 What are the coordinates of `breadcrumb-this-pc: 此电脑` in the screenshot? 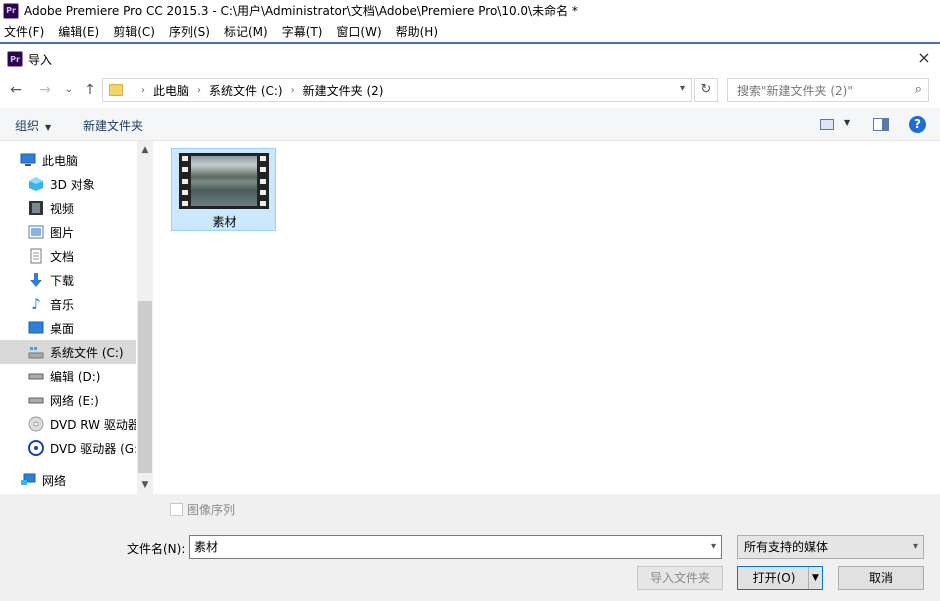 It's located at (171, 90).